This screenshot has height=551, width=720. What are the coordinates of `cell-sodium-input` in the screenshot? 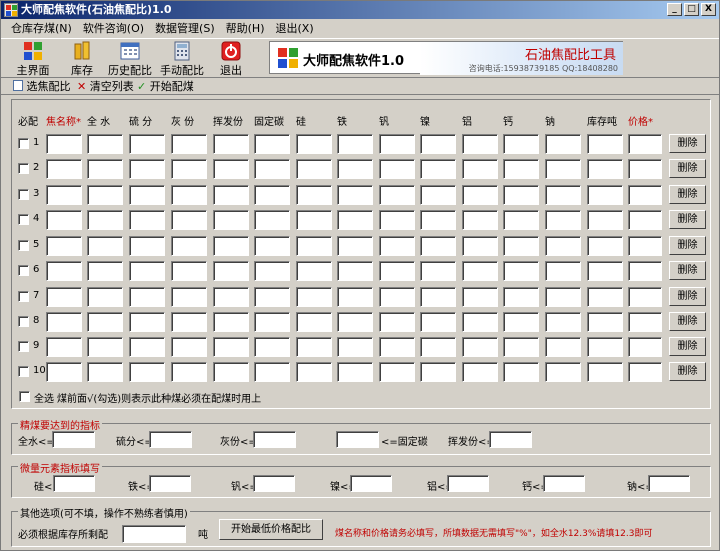 It's located at (563, 271).